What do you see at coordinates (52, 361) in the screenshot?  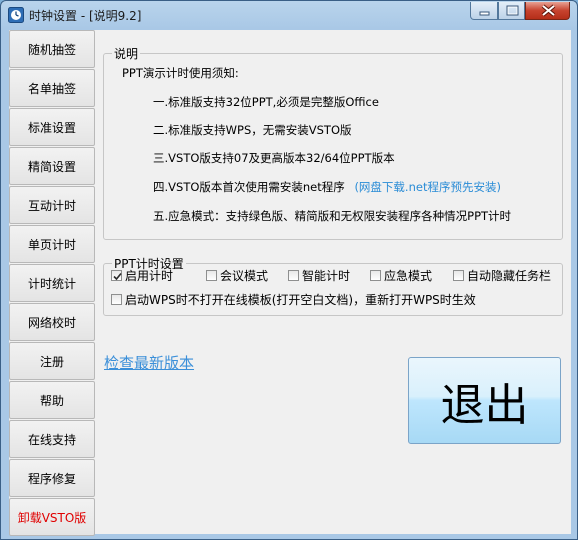 I see `sidebar-item-register: 注册` at bounding box center [52, 361].